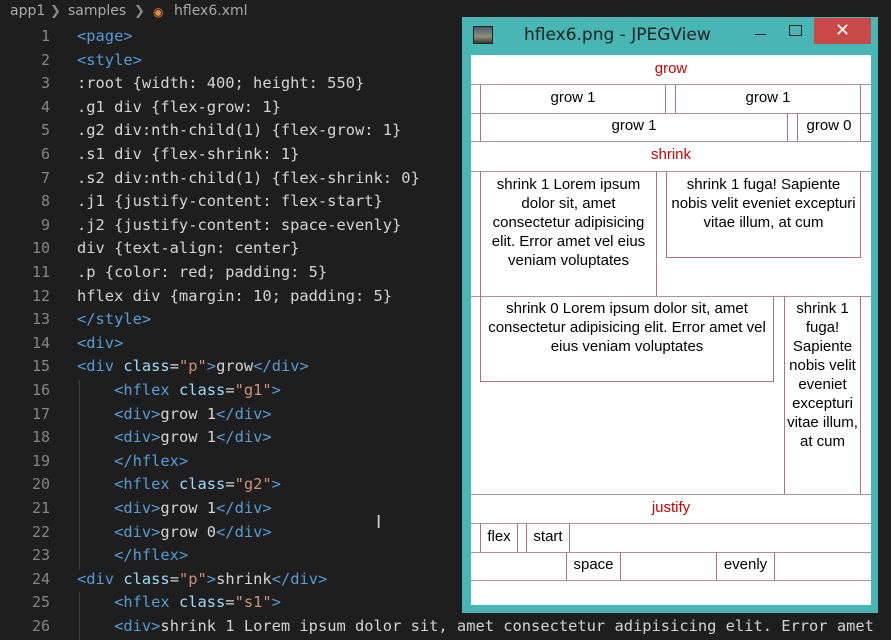 This screenshot has height=640, width=891. I want to click on line-number: 3, so click(45, 83).